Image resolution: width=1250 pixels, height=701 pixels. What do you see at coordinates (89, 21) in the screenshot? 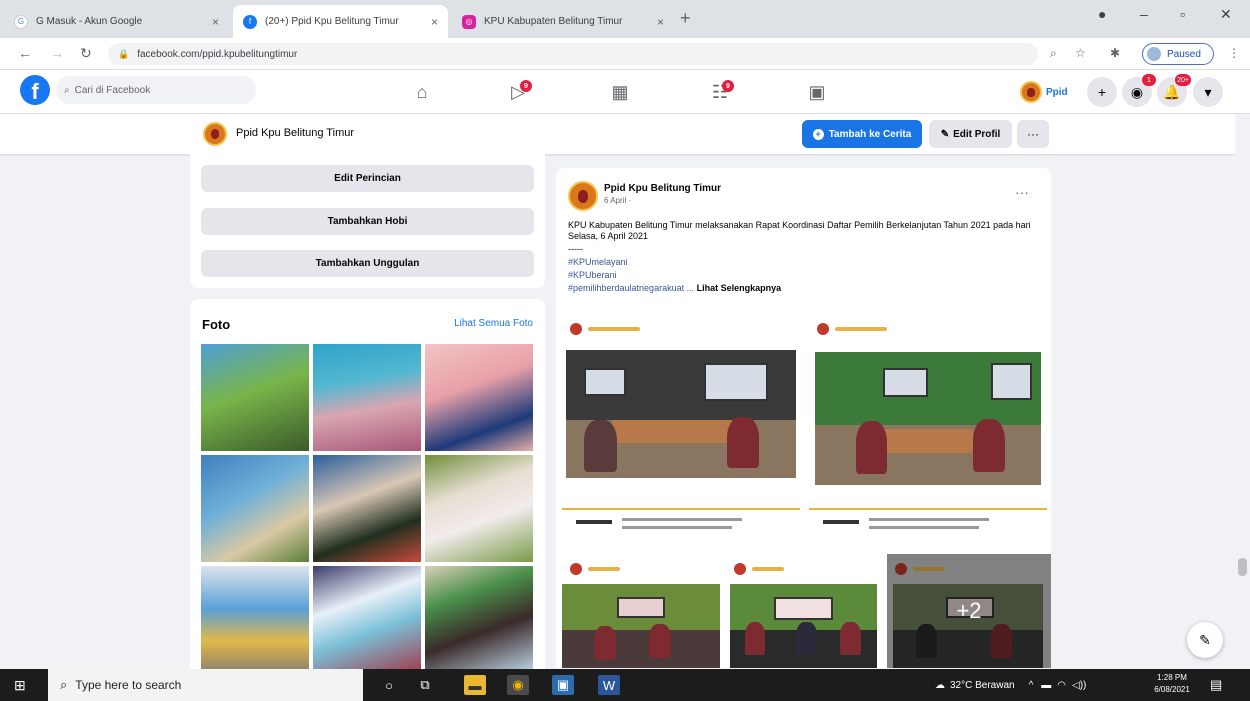
I see `tab-label: G Masuk - Akun Google` at bounding box center [89, 21].